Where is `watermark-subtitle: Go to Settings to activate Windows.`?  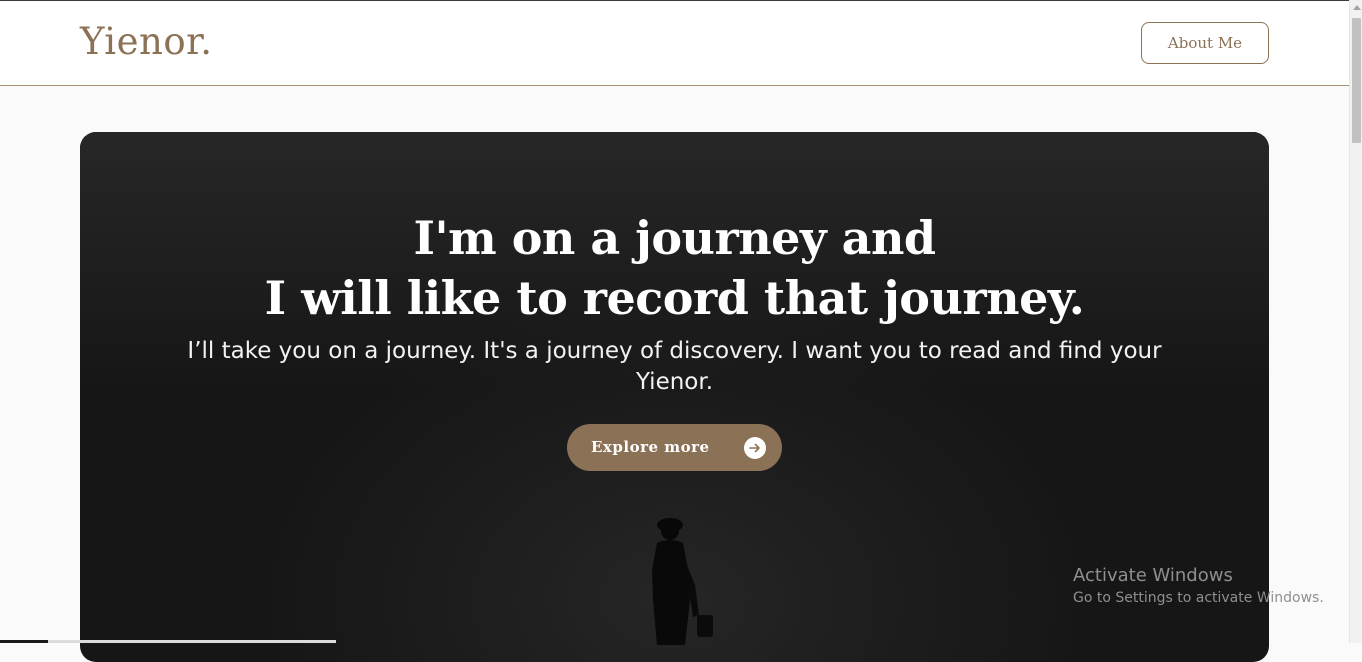 watermark-subtitle: Go to Settings to activate Windows. is located at coordinates (1198, 598).